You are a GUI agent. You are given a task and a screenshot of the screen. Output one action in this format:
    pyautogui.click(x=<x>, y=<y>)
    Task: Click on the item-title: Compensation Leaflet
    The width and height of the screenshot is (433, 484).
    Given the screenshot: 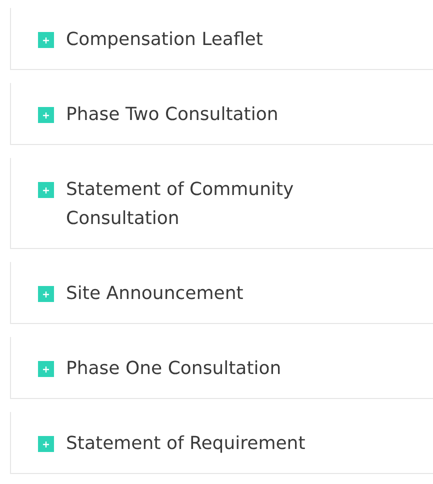 What is the action you would take?
    pyautogui.click(x=165, y=40)
    